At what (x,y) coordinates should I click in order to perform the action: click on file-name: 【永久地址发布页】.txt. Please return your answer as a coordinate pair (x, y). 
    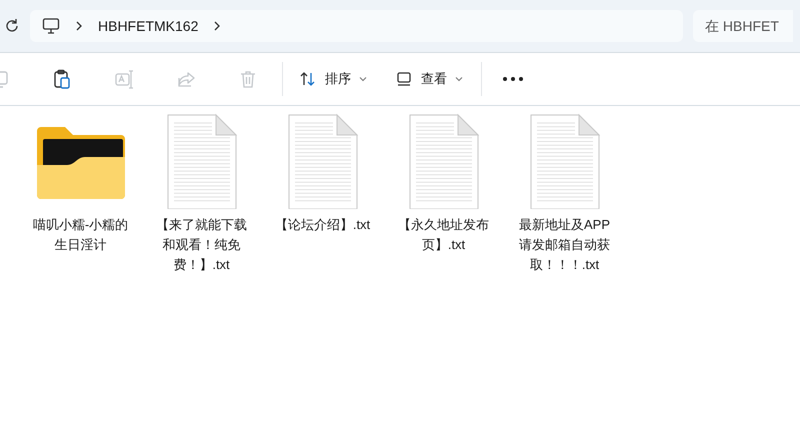
    Looking at the image, I should click on (444, 235).